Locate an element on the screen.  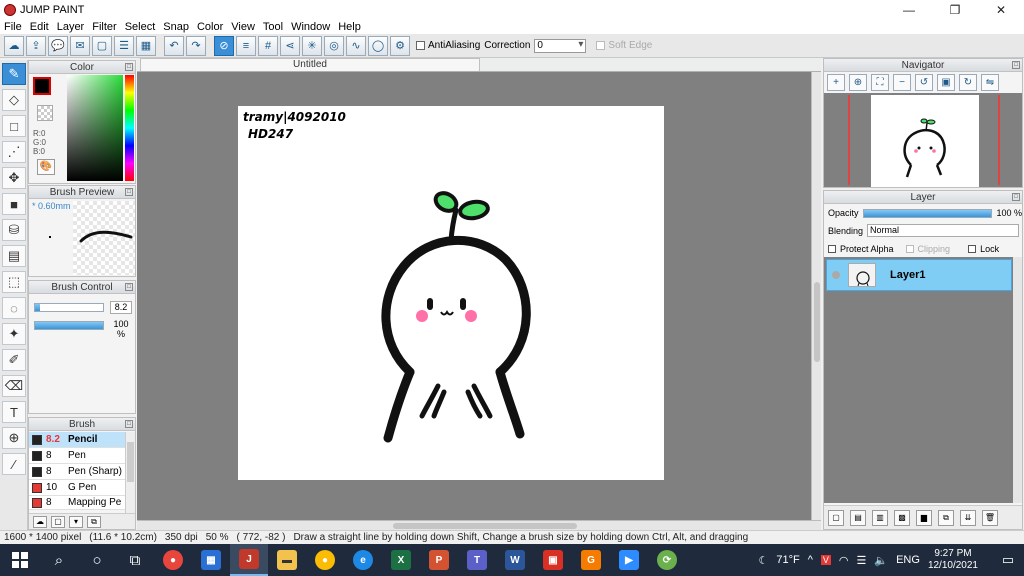
move-tool-icon: ✥ is located at coordinates (14, 178).